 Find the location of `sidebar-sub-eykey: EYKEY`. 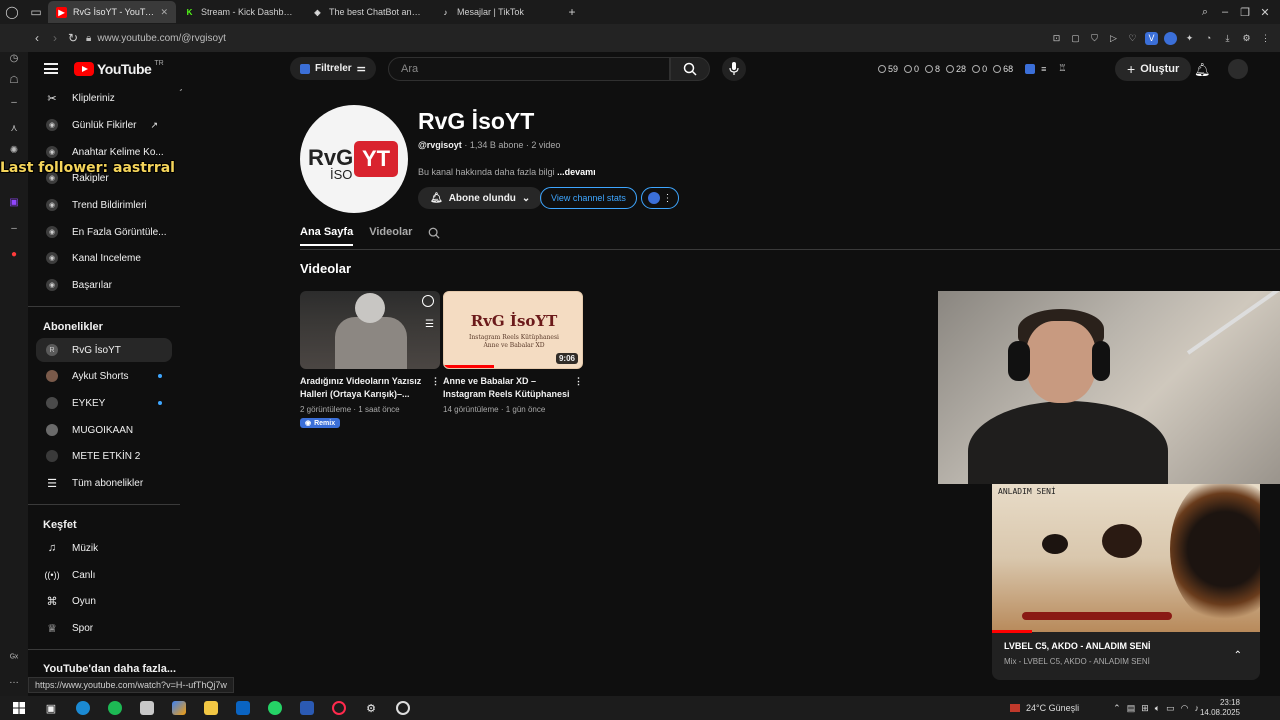

sidebar-sub-eykey: EYKEY is located at coordinates (104, 403).